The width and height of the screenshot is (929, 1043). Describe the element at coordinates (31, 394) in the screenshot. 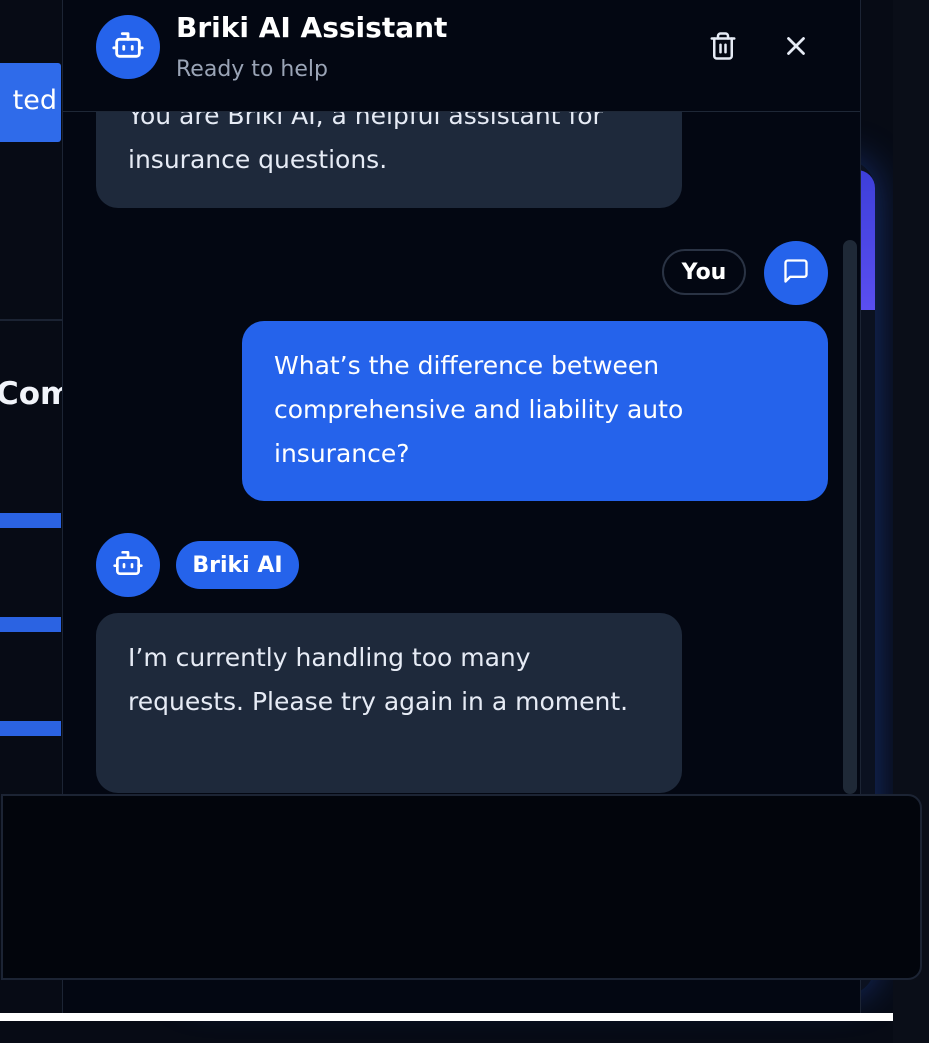

I see `background-heading: Com` at that location.